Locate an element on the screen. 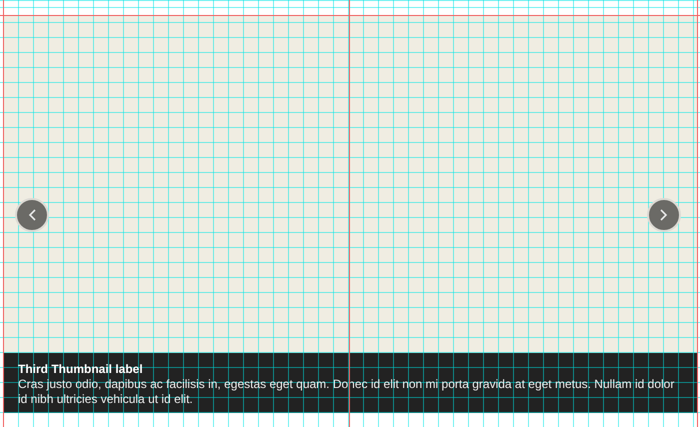  previous-button is located at coordinates (32, 215).